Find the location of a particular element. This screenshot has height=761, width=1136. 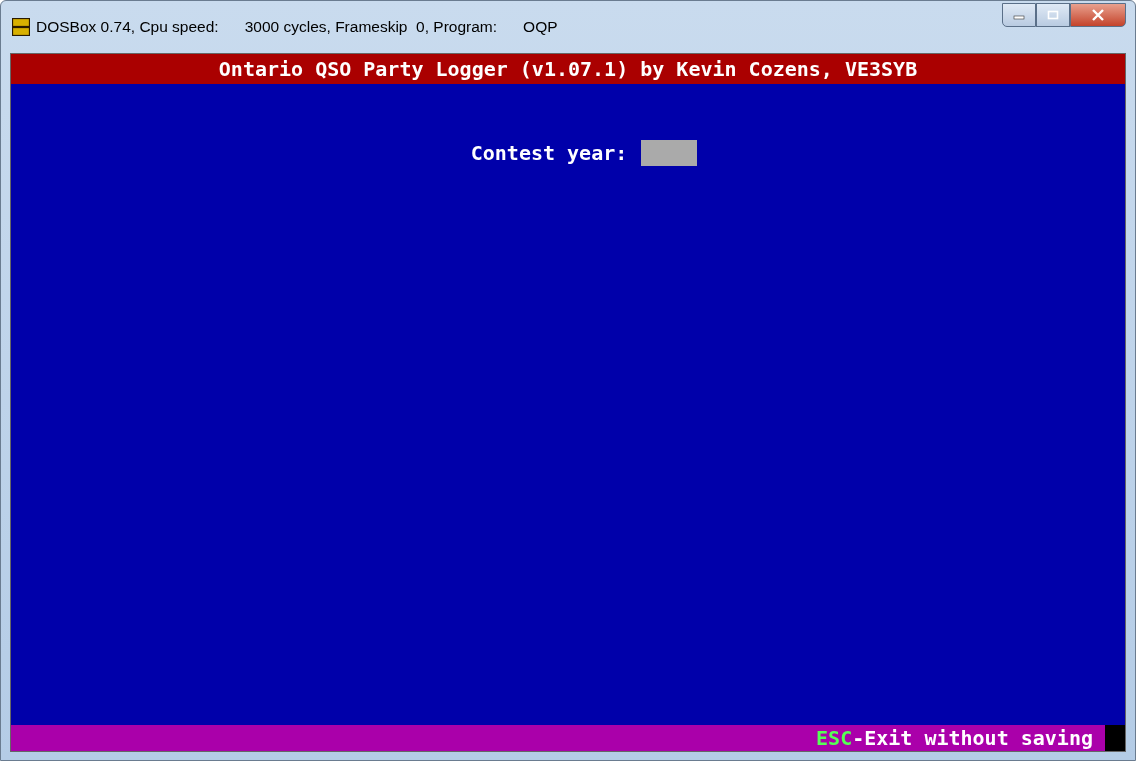

minimize-button is located at coordinates (1019, 15).